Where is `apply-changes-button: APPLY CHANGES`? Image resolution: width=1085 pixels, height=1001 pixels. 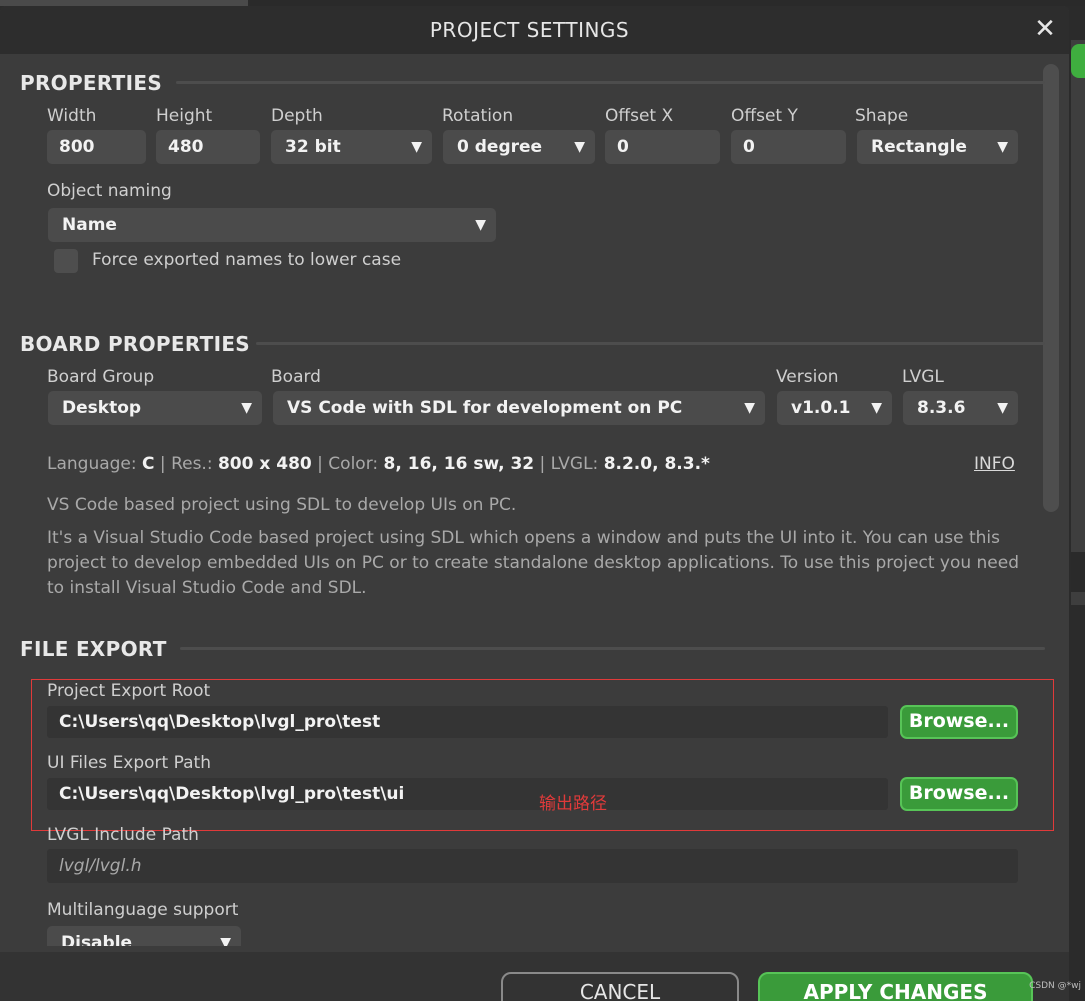
apply-changes-button: APPLY CHANGES is located at coordinates (895, 986).